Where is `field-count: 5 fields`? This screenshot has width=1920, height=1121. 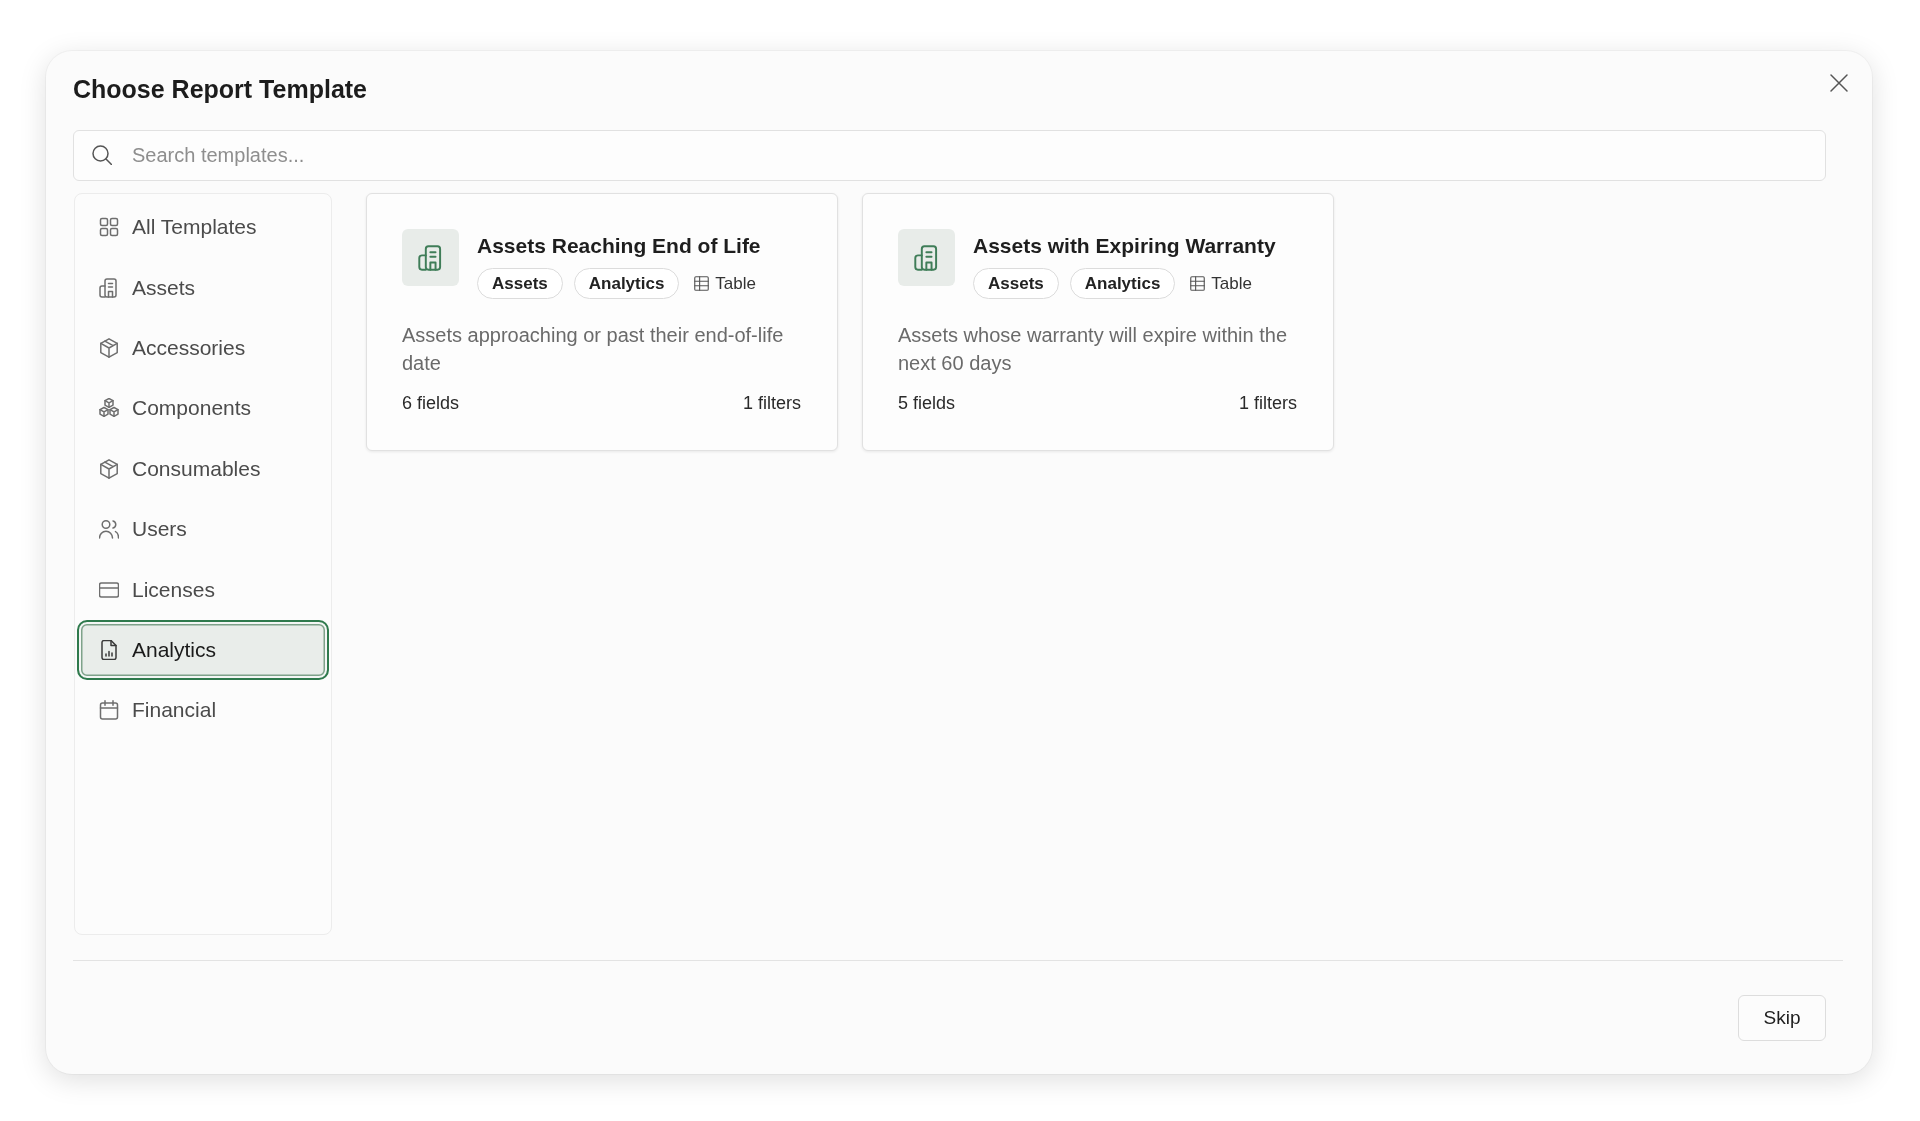
field-count: 5 fields is located at coordinates (927, 403).